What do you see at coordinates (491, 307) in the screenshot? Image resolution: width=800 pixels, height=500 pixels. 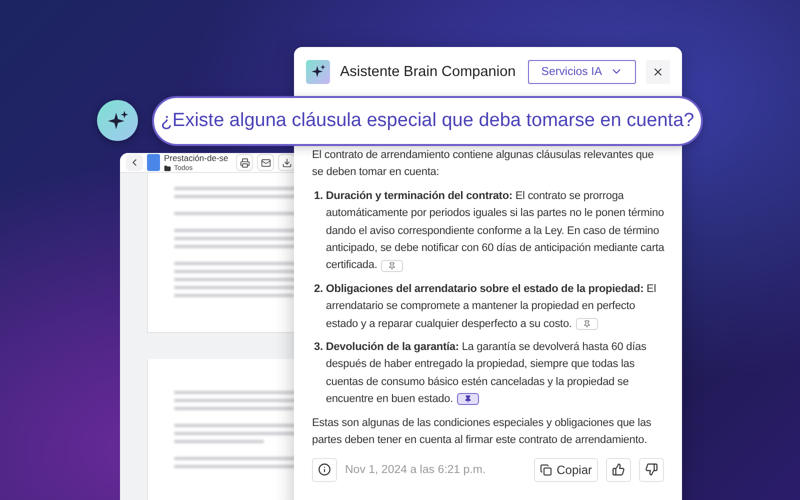 I see `answer-item: Obligaciones del arrendatario sobre el estado de la propiedad: El arrendatario se compromete a mantener la propiedad en perfecto estado y a reparar cualquier desperfecto a su costo.` at bounding box center [491, 307].